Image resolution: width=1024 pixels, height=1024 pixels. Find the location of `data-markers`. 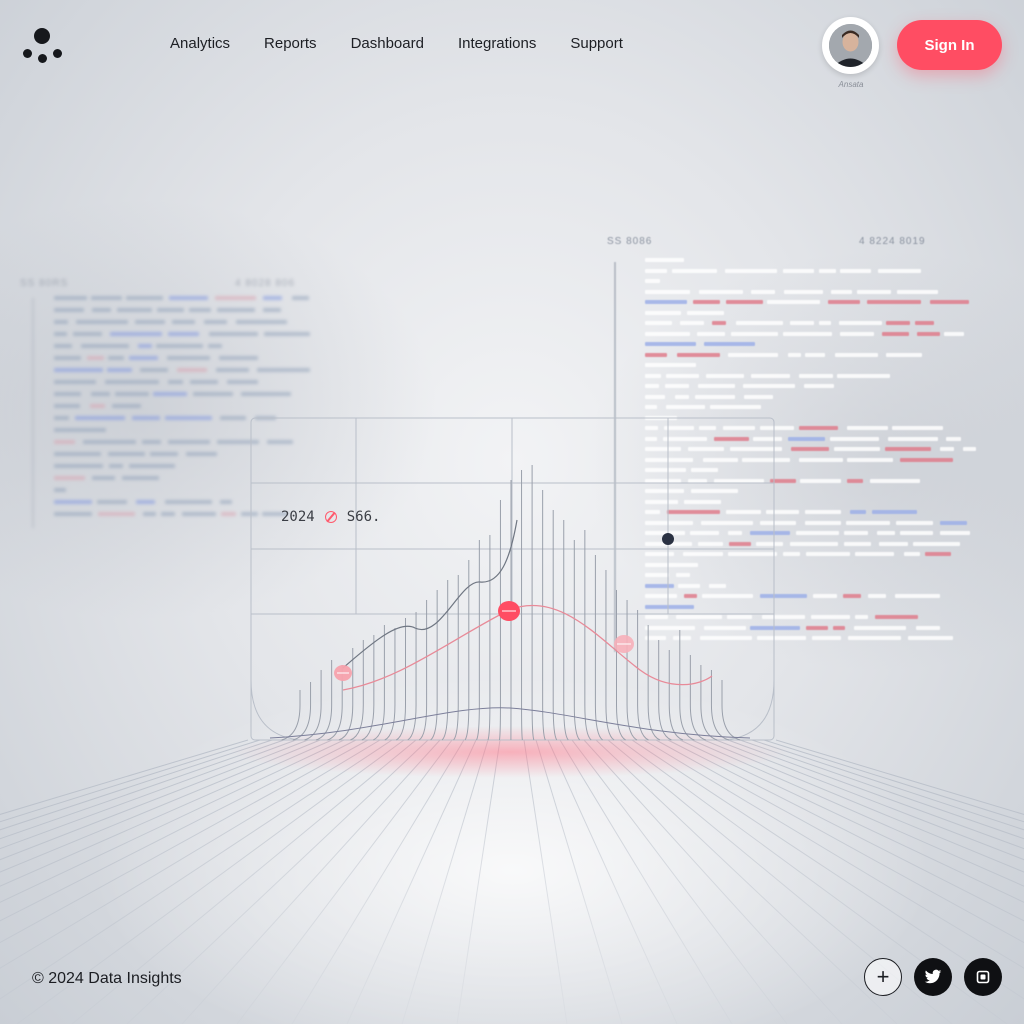

data-markers is located at coordinates (504, 607).